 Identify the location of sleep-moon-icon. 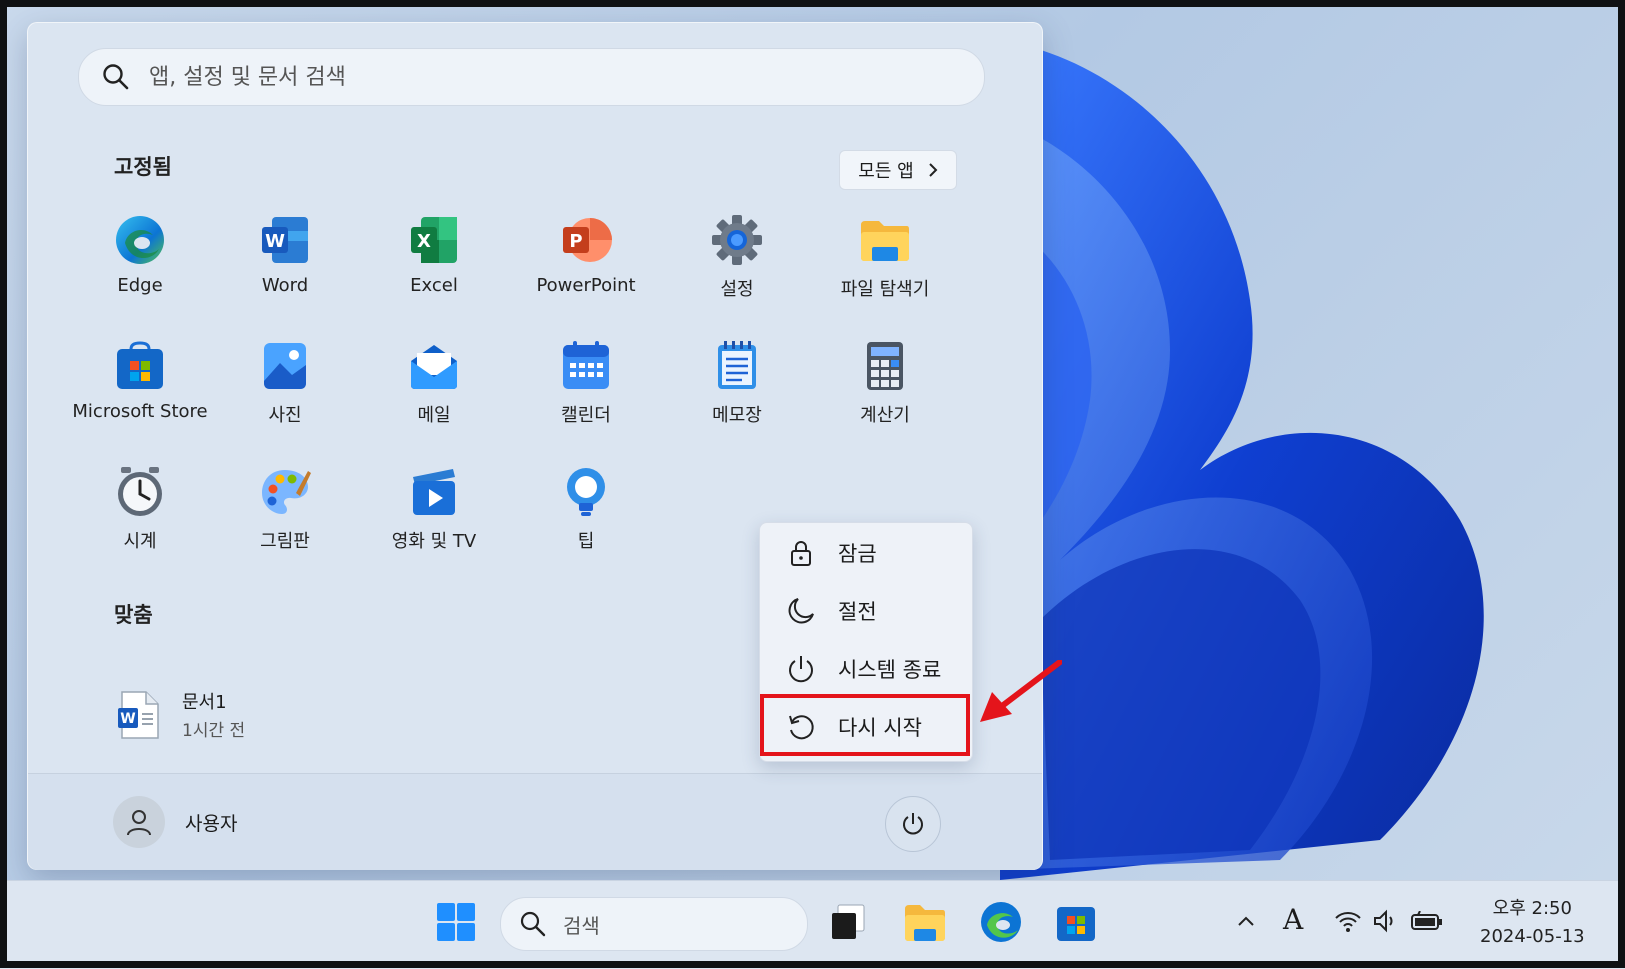
(801, 611).